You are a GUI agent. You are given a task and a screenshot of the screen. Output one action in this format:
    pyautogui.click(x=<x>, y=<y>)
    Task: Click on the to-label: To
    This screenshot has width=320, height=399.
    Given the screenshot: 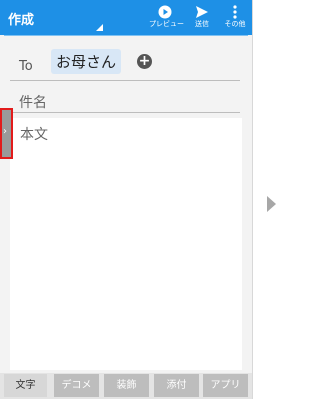 What is the action you would take?
    pyautogui.click(x=26, y=66)
    